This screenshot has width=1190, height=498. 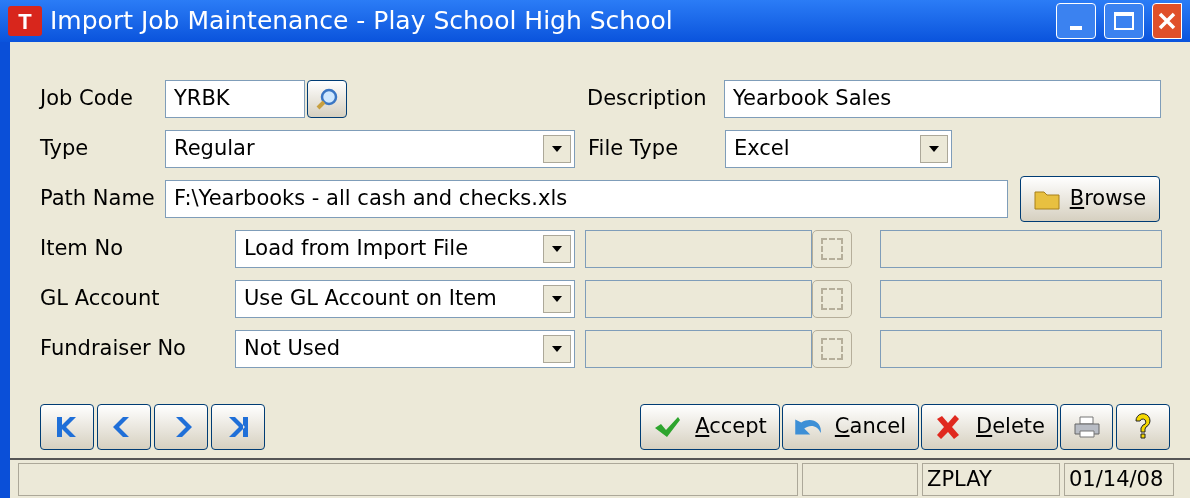 I want to click on source-dropdown: Not Used, so click(x=405, y=349).